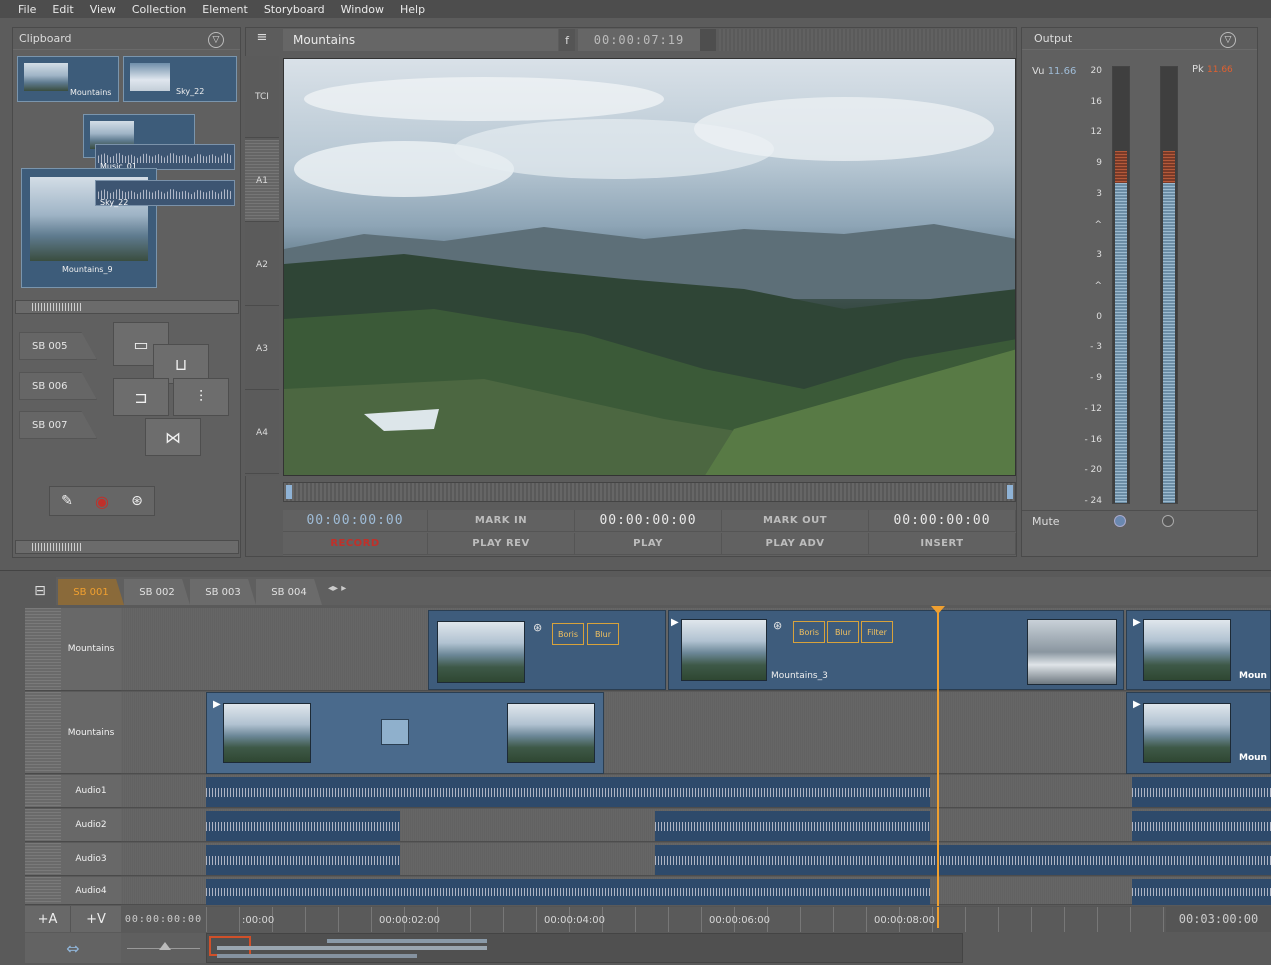 This screenshot has height=965, width=1271. I want to click on timeline-overview, so click(584, 948).